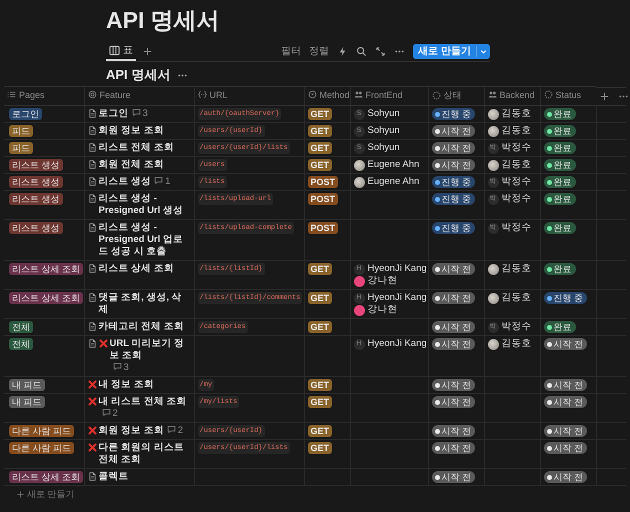 Image resolution: width=630 pixels, height=512 pixels. Describe the element at coordinates (26, 95) in the screenshot. I see `column-header: Pages` at that location.